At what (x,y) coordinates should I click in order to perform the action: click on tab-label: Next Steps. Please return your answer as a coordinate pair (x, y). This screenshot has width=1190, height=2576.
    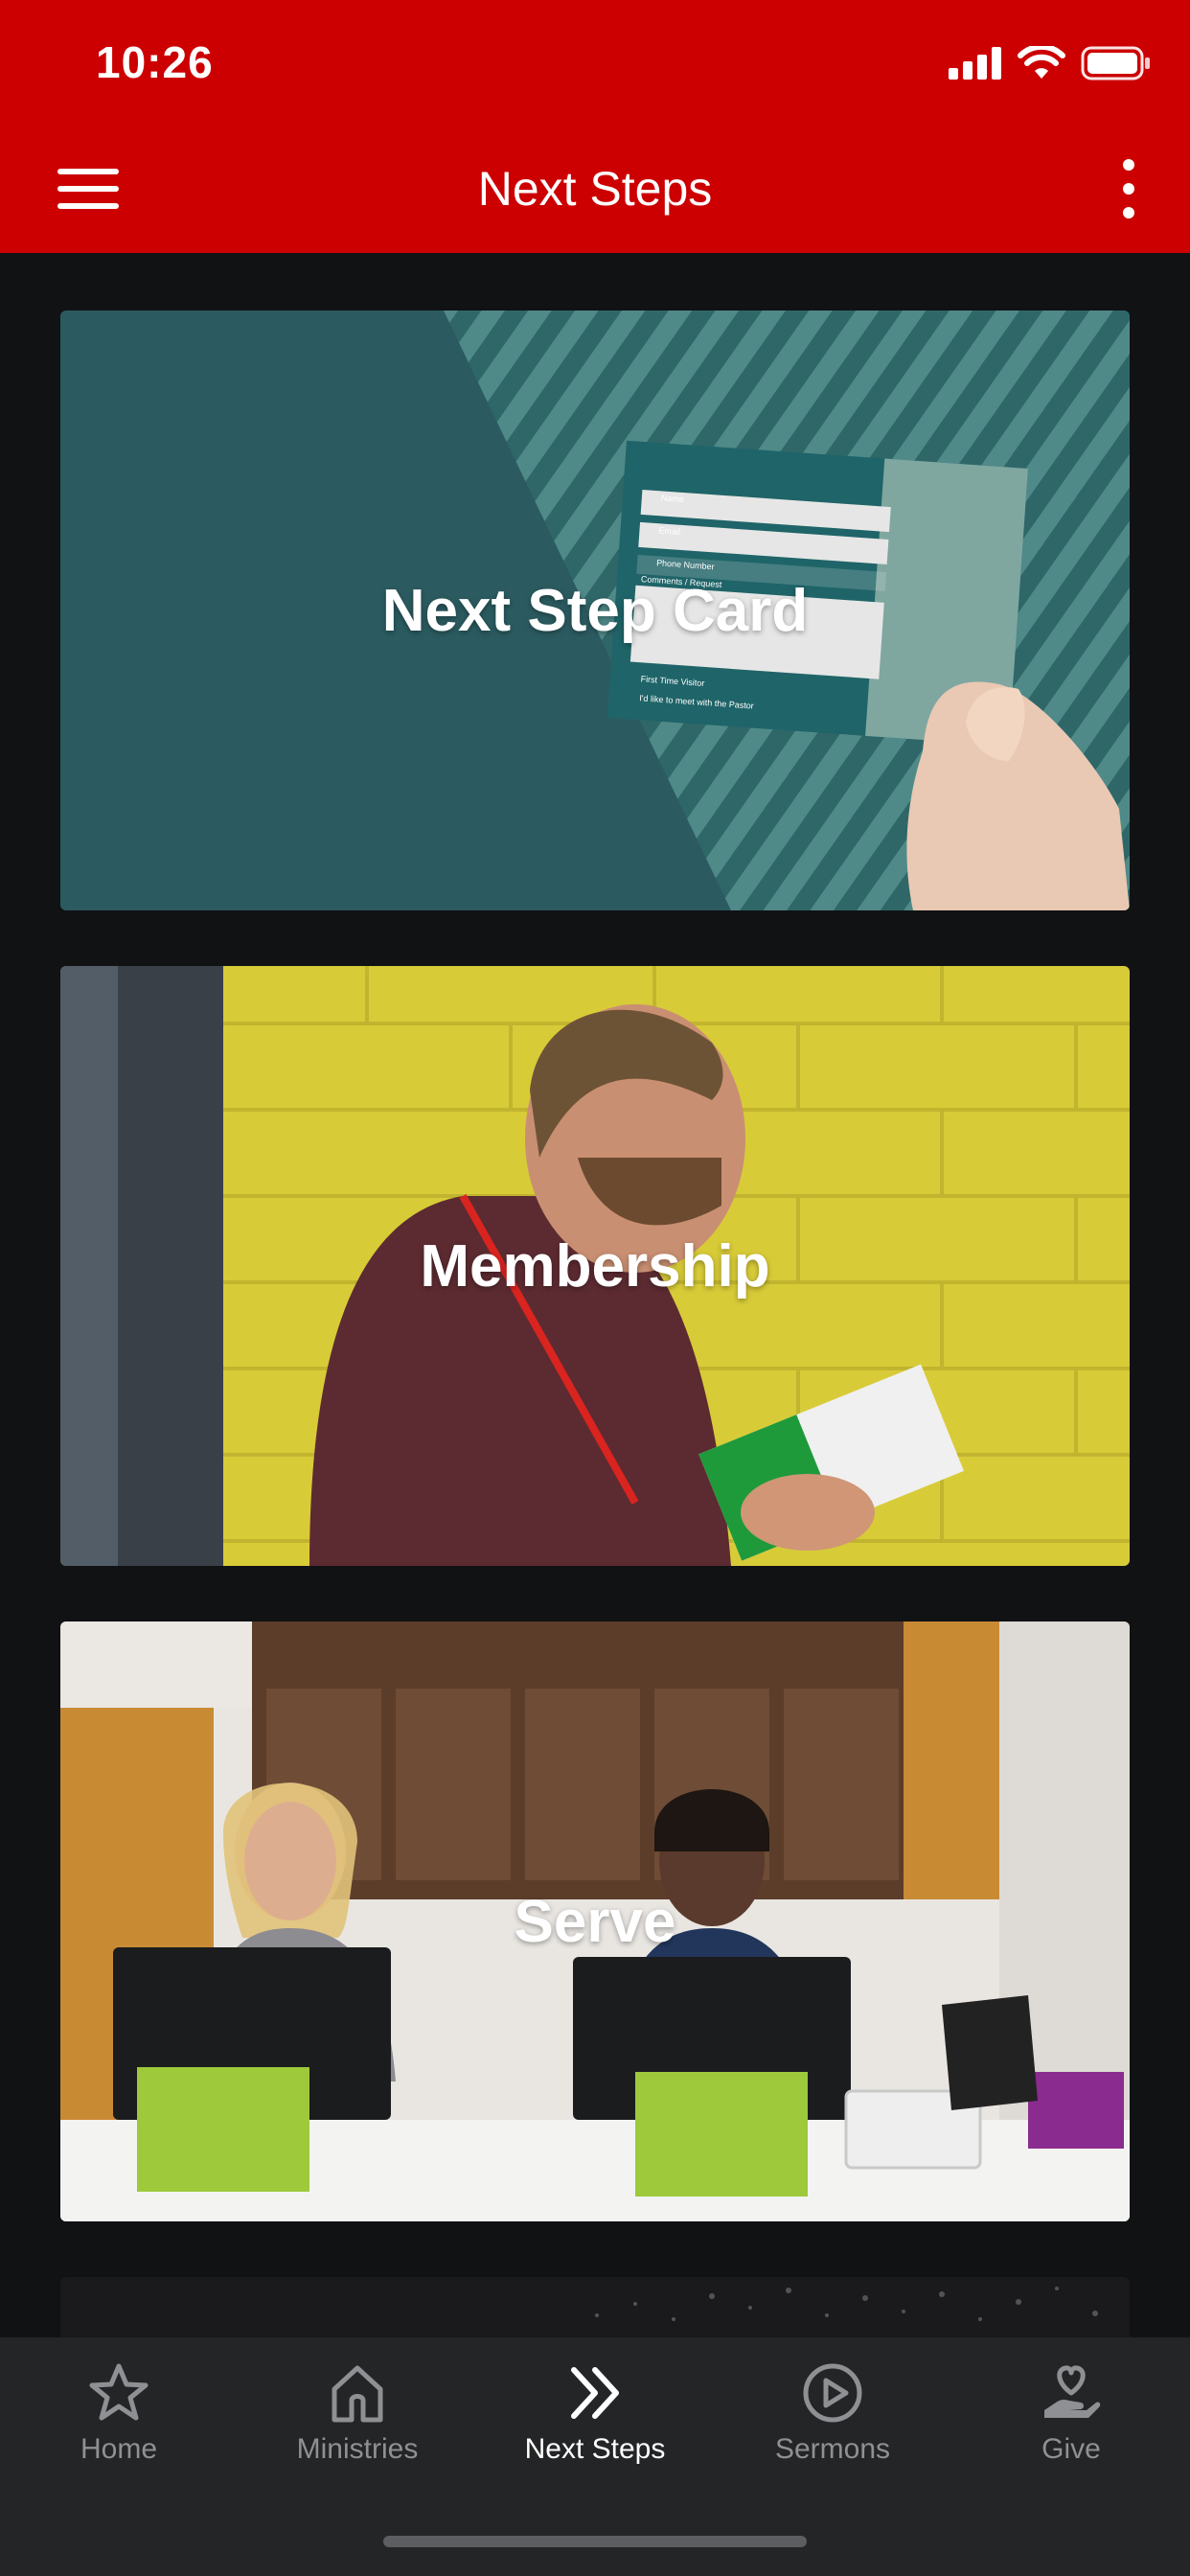
    Looking at the image, I should click on (595, 2449).